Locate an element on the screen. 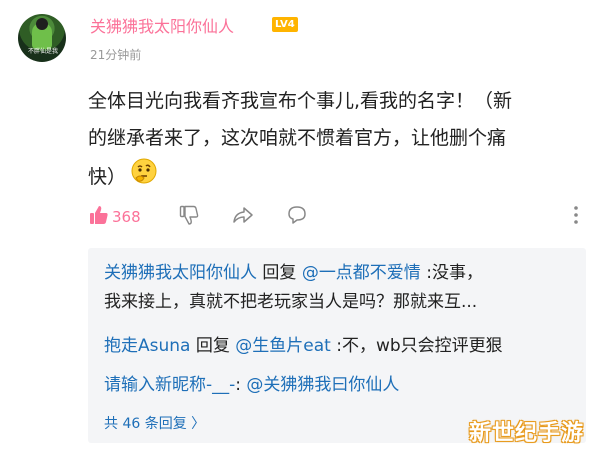  reply-item-1: 关狒狒我太阳你仙人 回复 @一点都不爱情 :没事， is located at coordinates (293, 273).